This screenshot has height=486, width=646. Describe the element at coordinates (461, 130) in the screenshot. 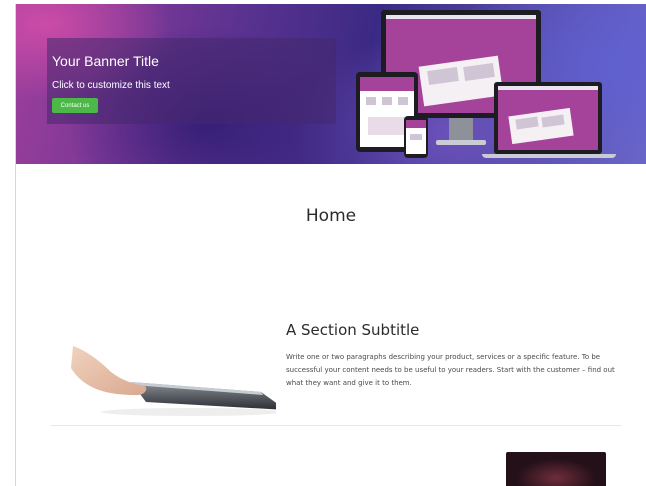

I see `monitor-stand` at that location.